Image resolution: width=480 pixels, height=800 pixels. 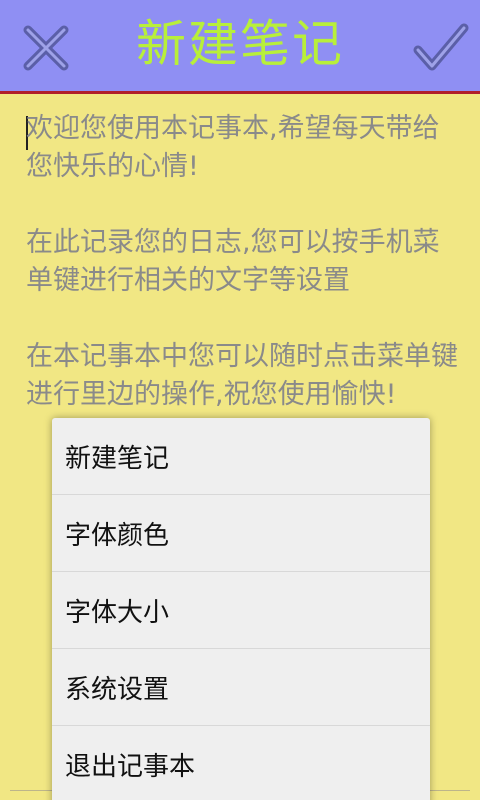 What do you see at coordinates (117, 689) in the screenshot?
I see `menu-item-label: 系统设置` at bounding box center [117, 689].